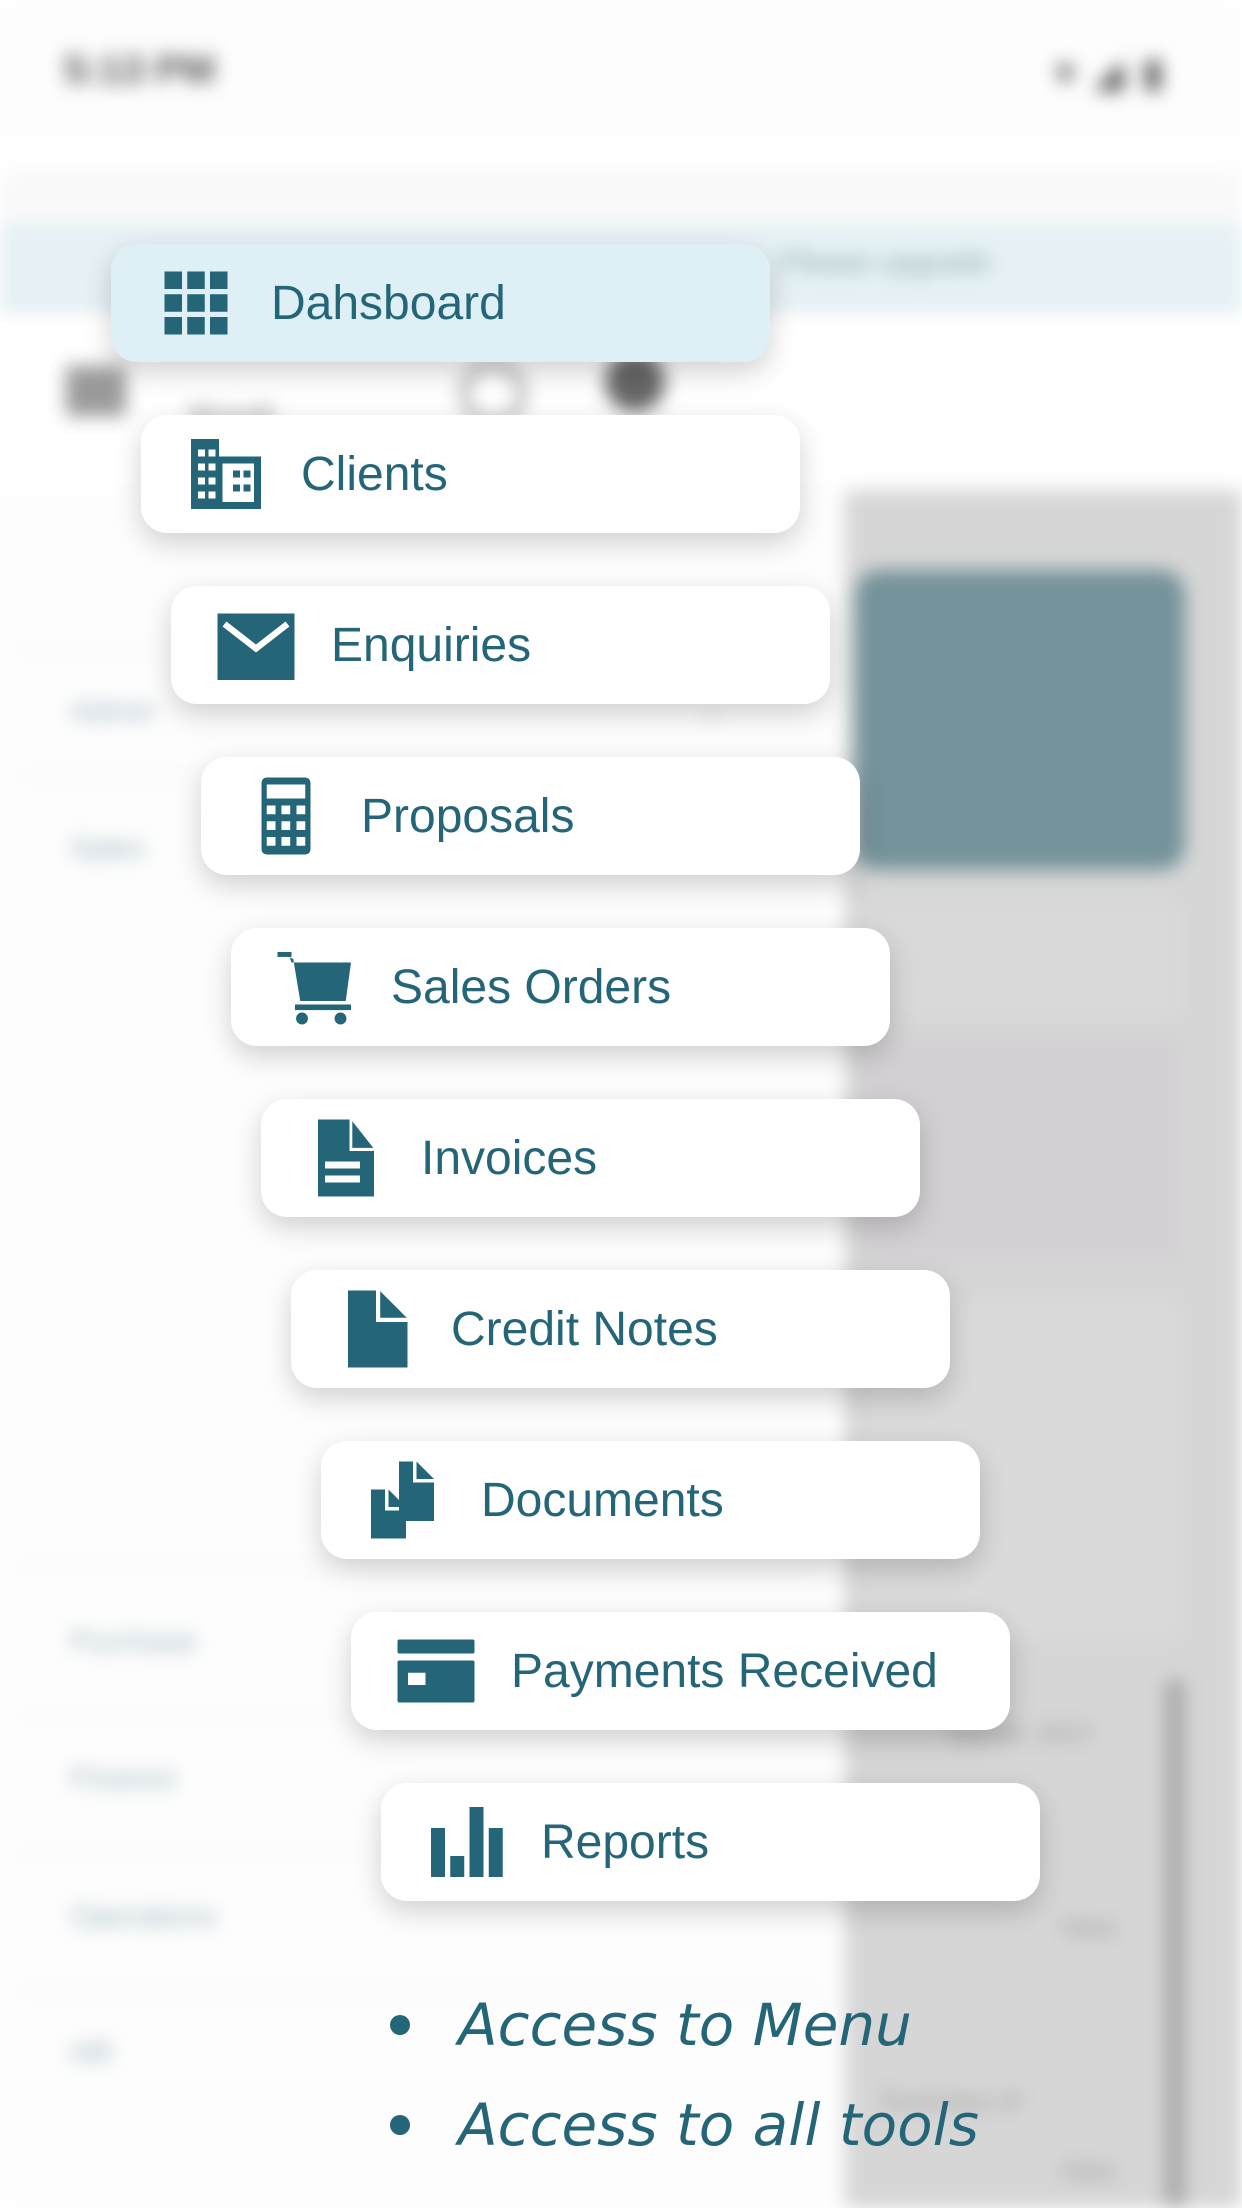 The width and height of the screenshot is (1242, 2208). I want to click on top-bar, so click(621, 195).